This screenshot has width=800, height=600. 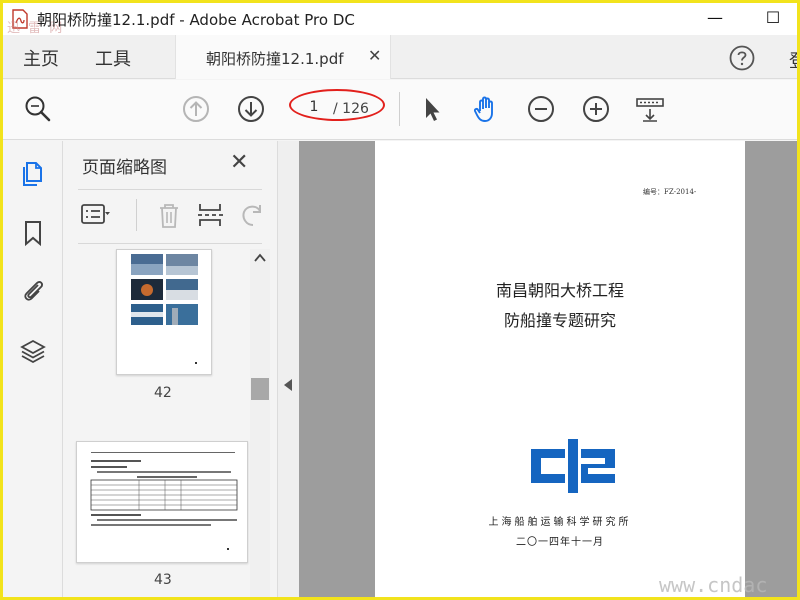 I want to click on page-42-photos-image, so click(x=164, y=309).